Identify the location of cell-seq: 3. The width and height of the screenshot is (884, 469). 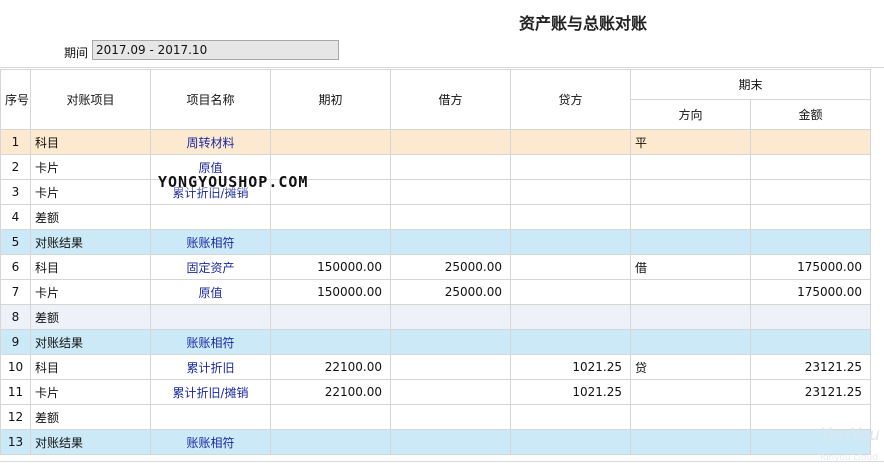
(15, 192).